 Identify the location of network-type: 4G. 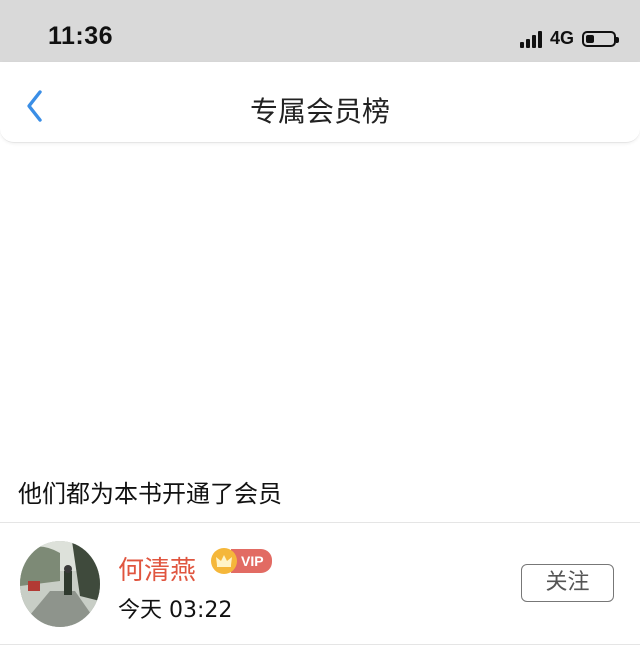
(561, 38).